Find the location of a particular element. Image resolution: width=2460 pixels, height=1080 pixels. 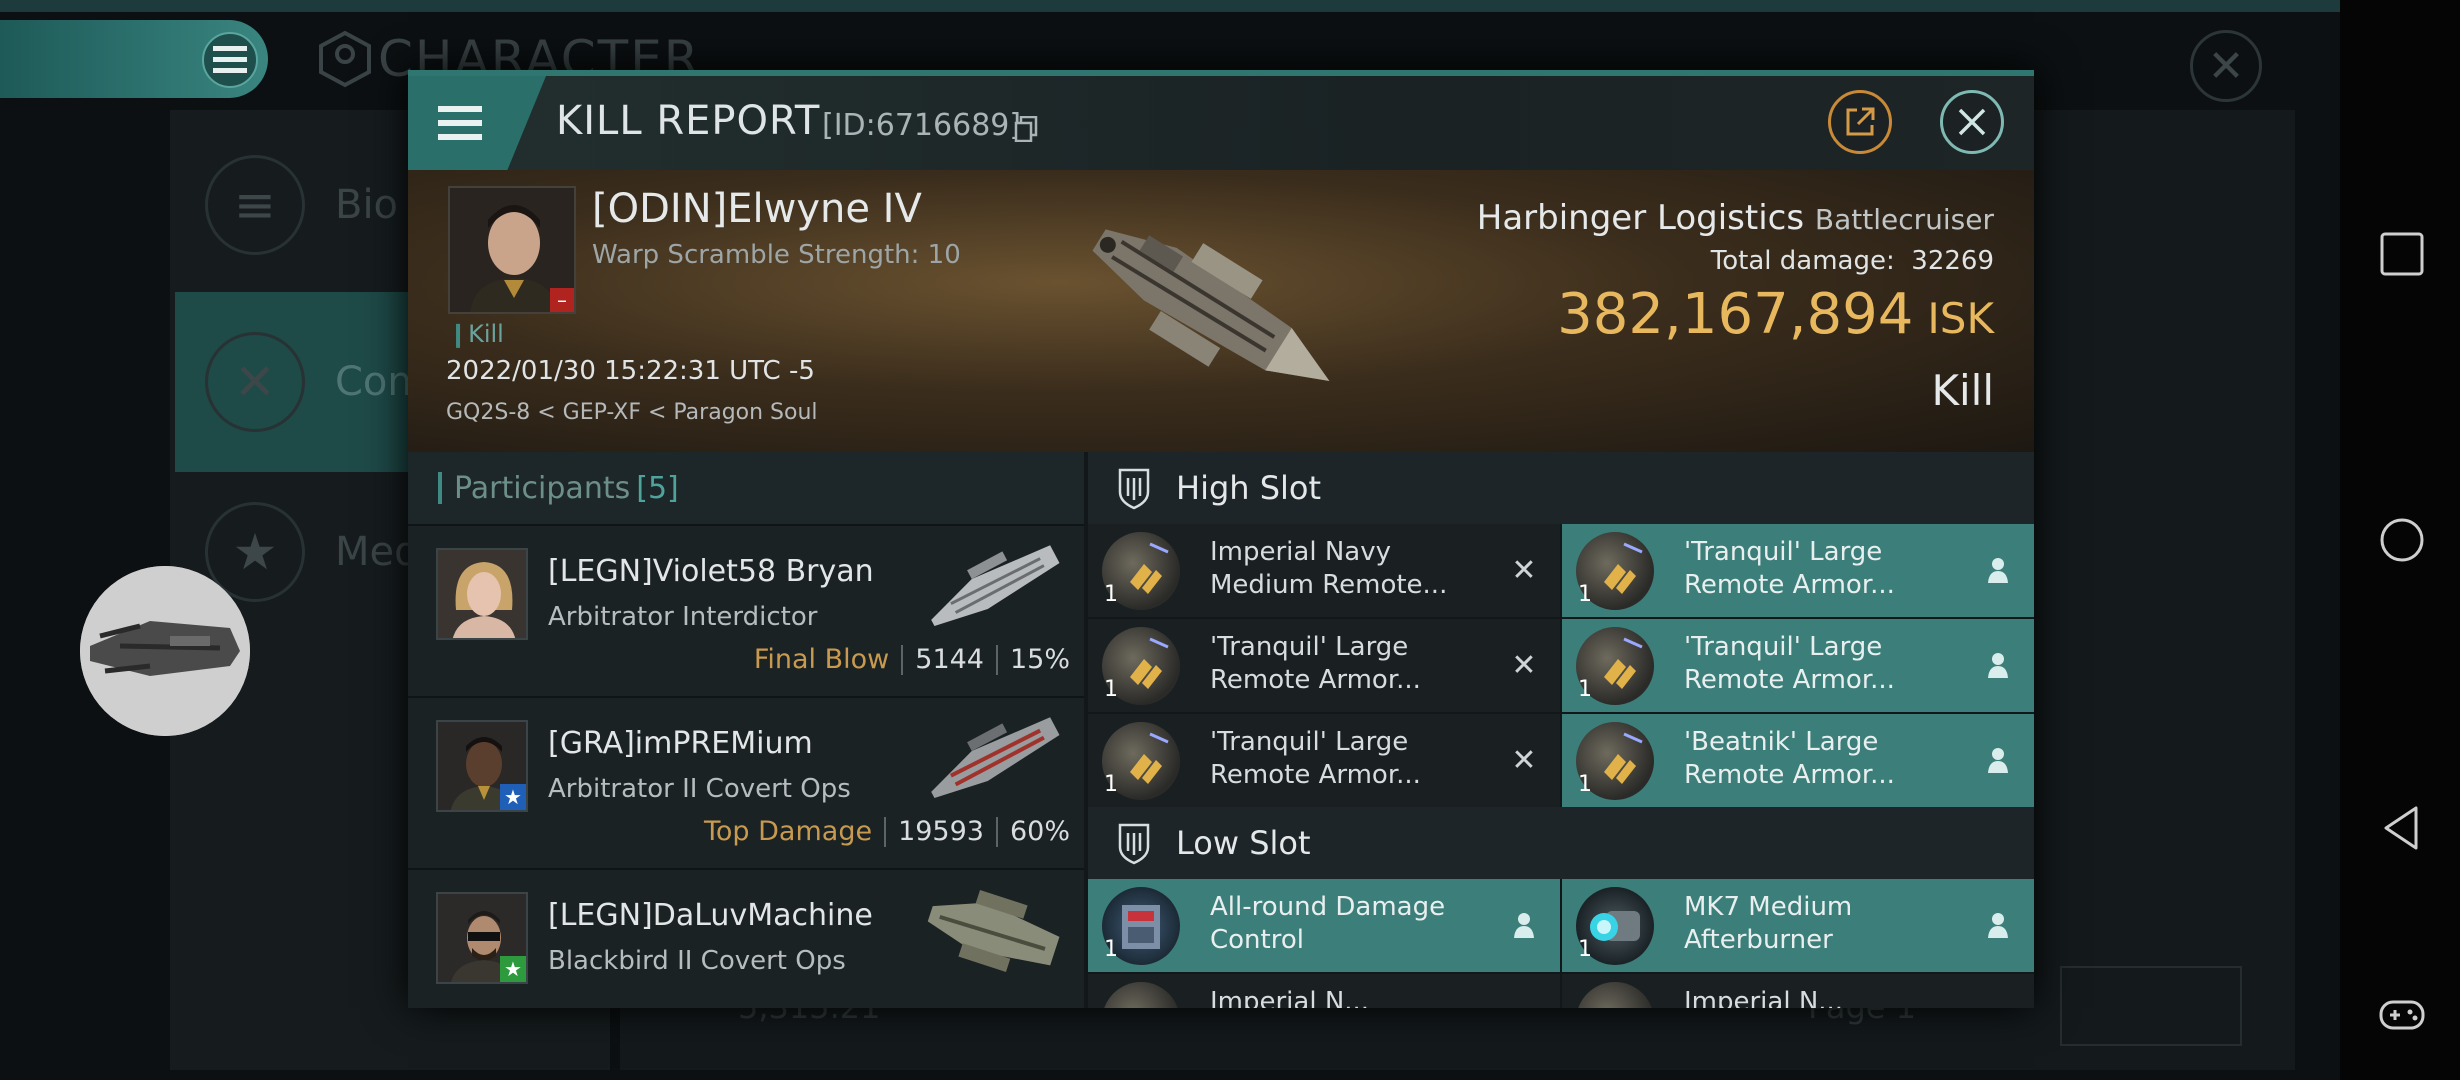

system-navigation is located at coordinates (2400, 540).